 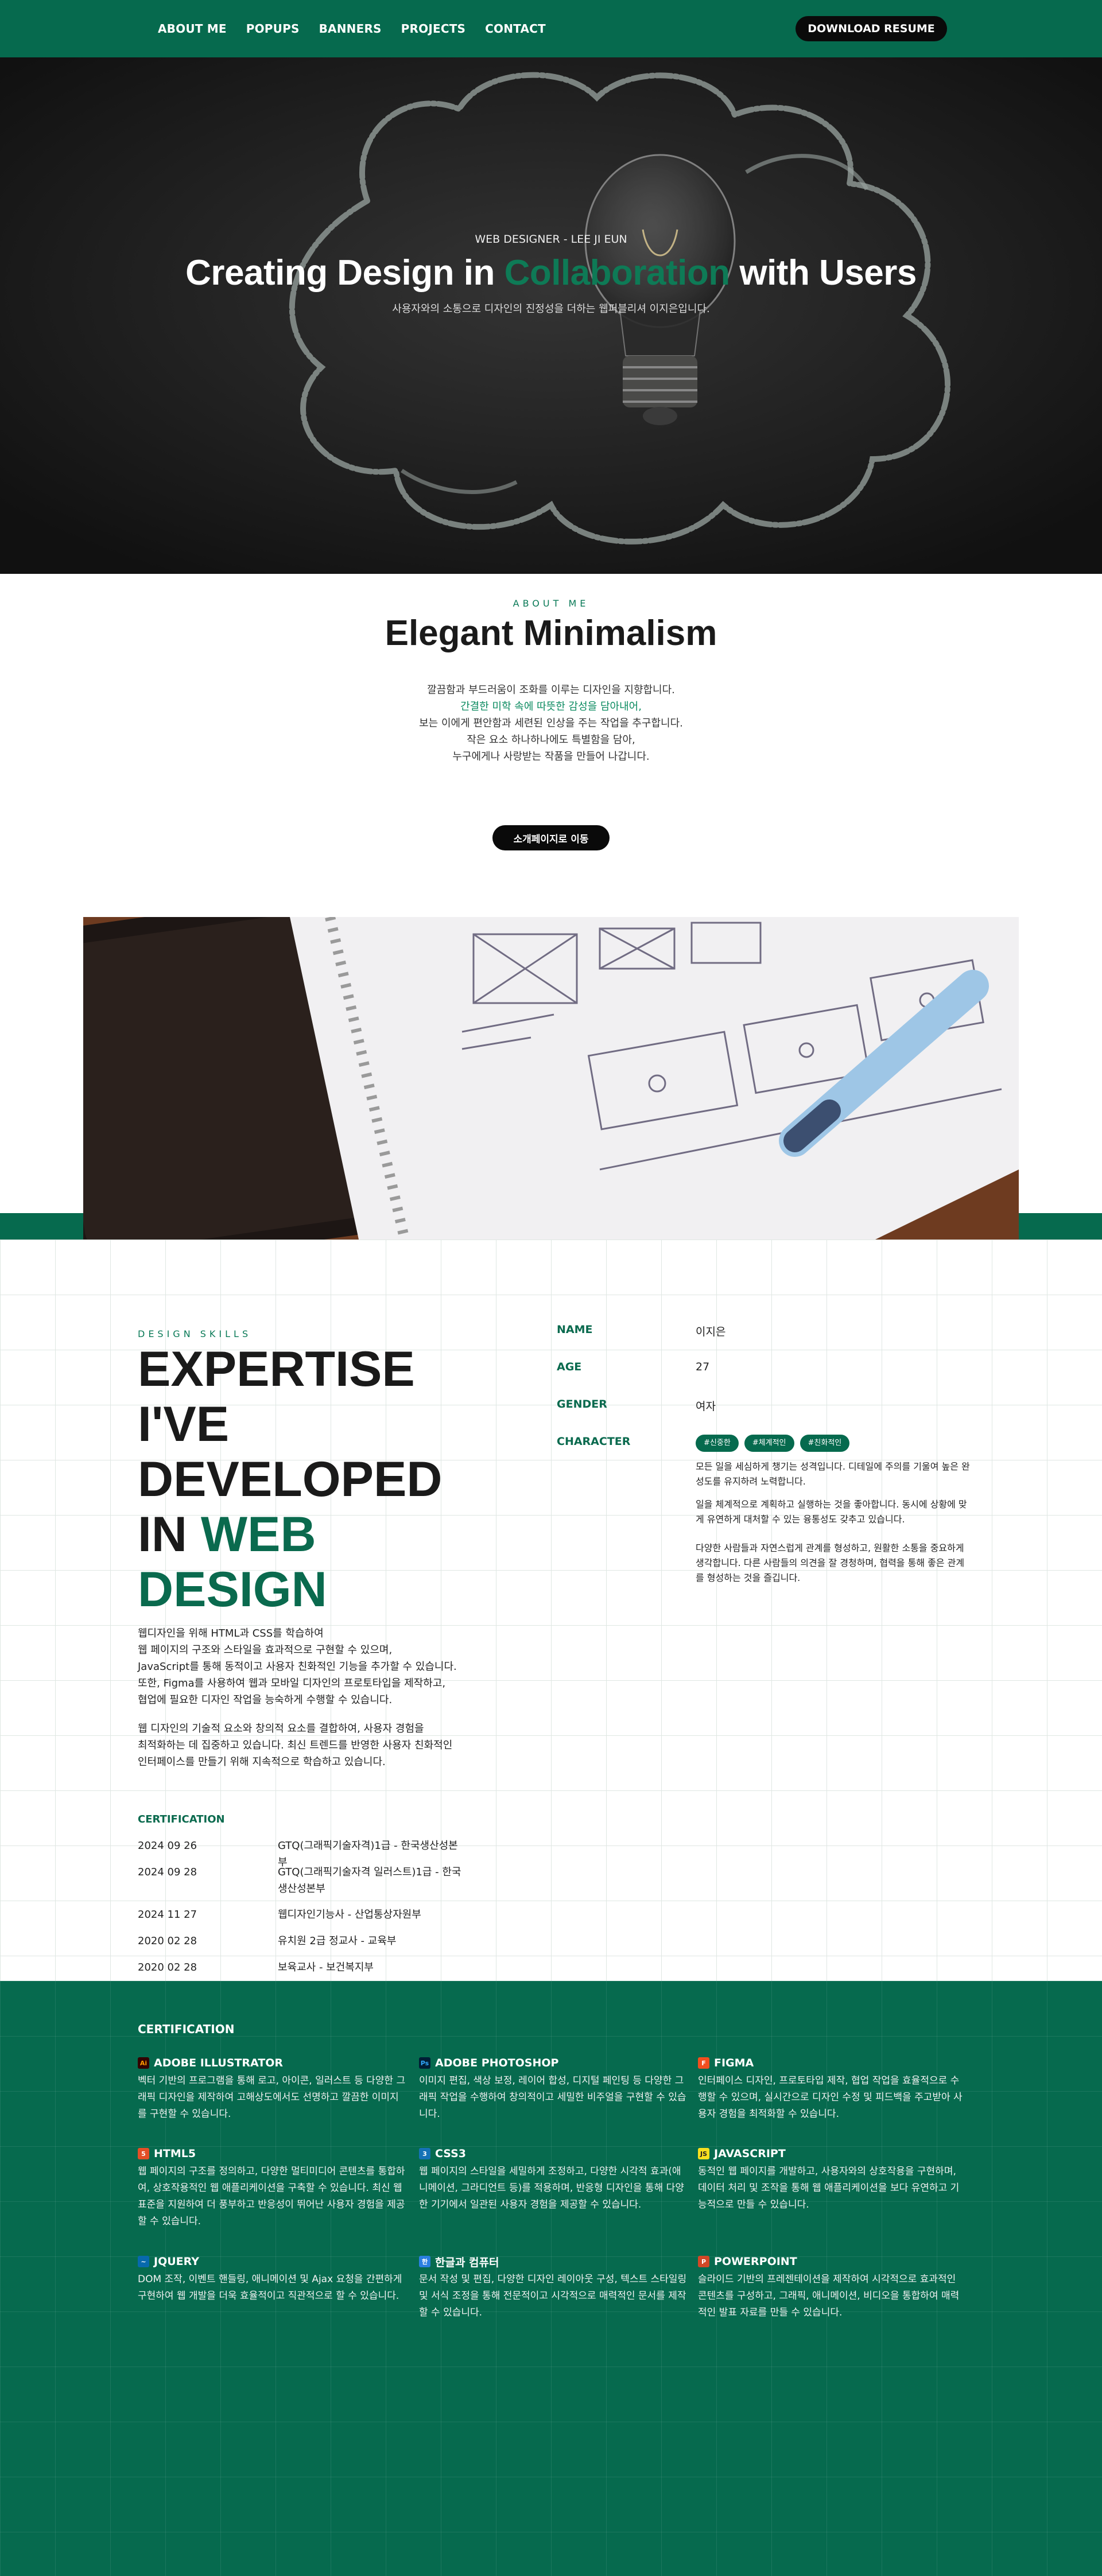 What do you see at coordinates (703, 1367) in the screenshot?
I see `profile-age-value: 27` at bounding box center [703, 1367].